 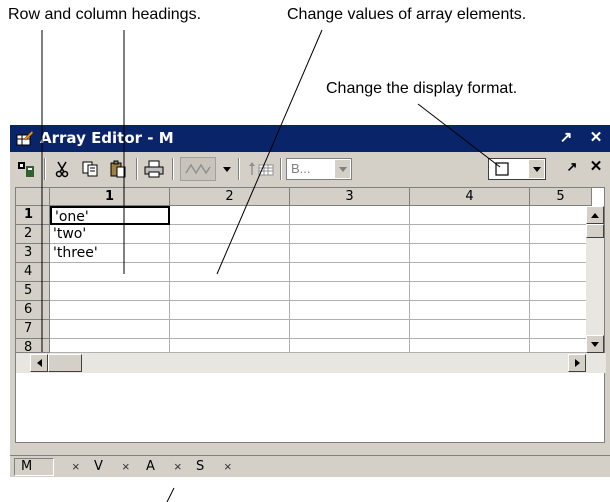 What do you see at coordinates (227, 169) in the screenshot?
I see `dropdown-arrow-icon` at bounding box center [227, 169].